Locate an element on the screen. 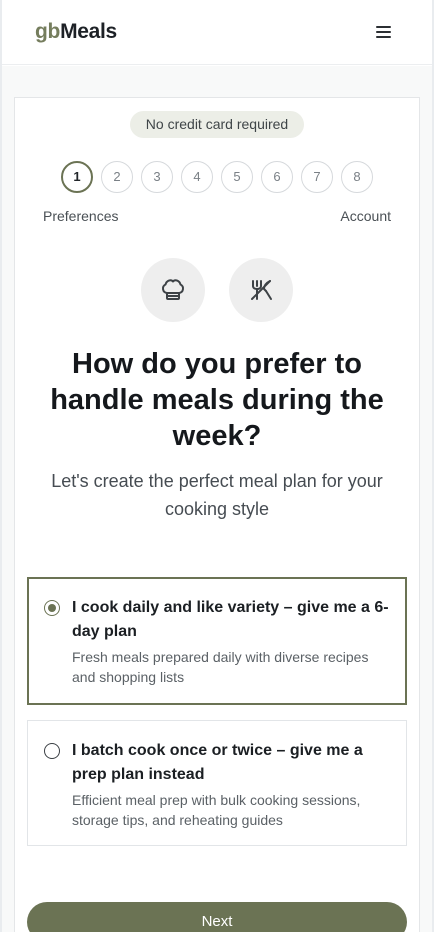 This screenshot has width=434, height=936. step-3: 3 is located at coordinates (157, 177).